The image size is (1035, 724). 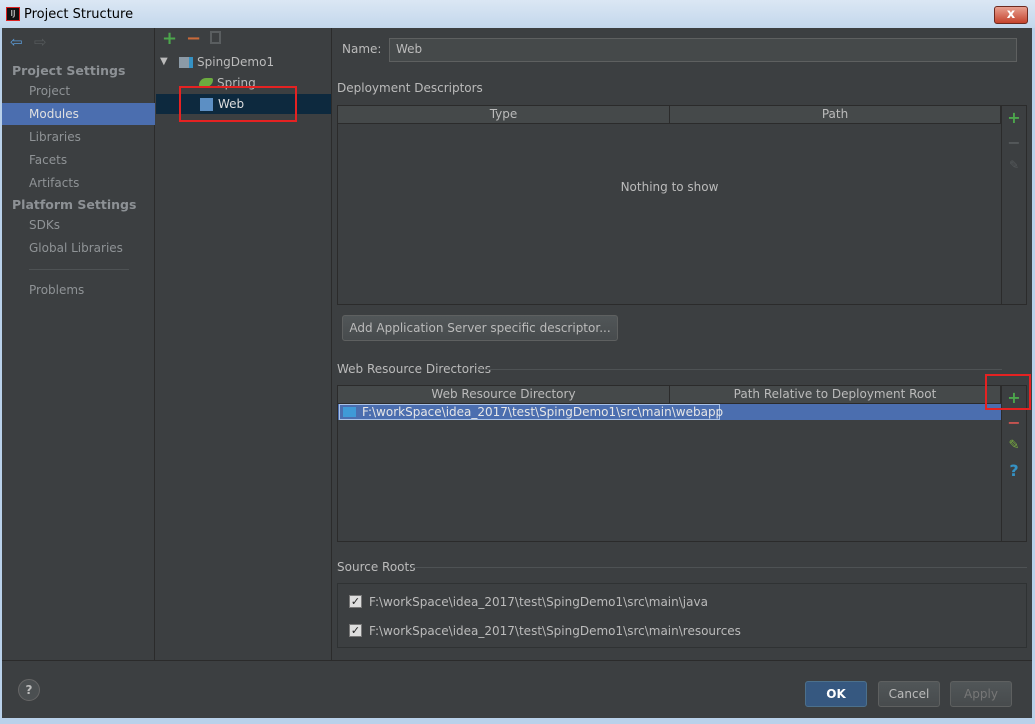 What do you see at coordinates (669, 187) in the screenshot?
I see `empty-table-text: Nothing to show` at bounding box center [669, 187].